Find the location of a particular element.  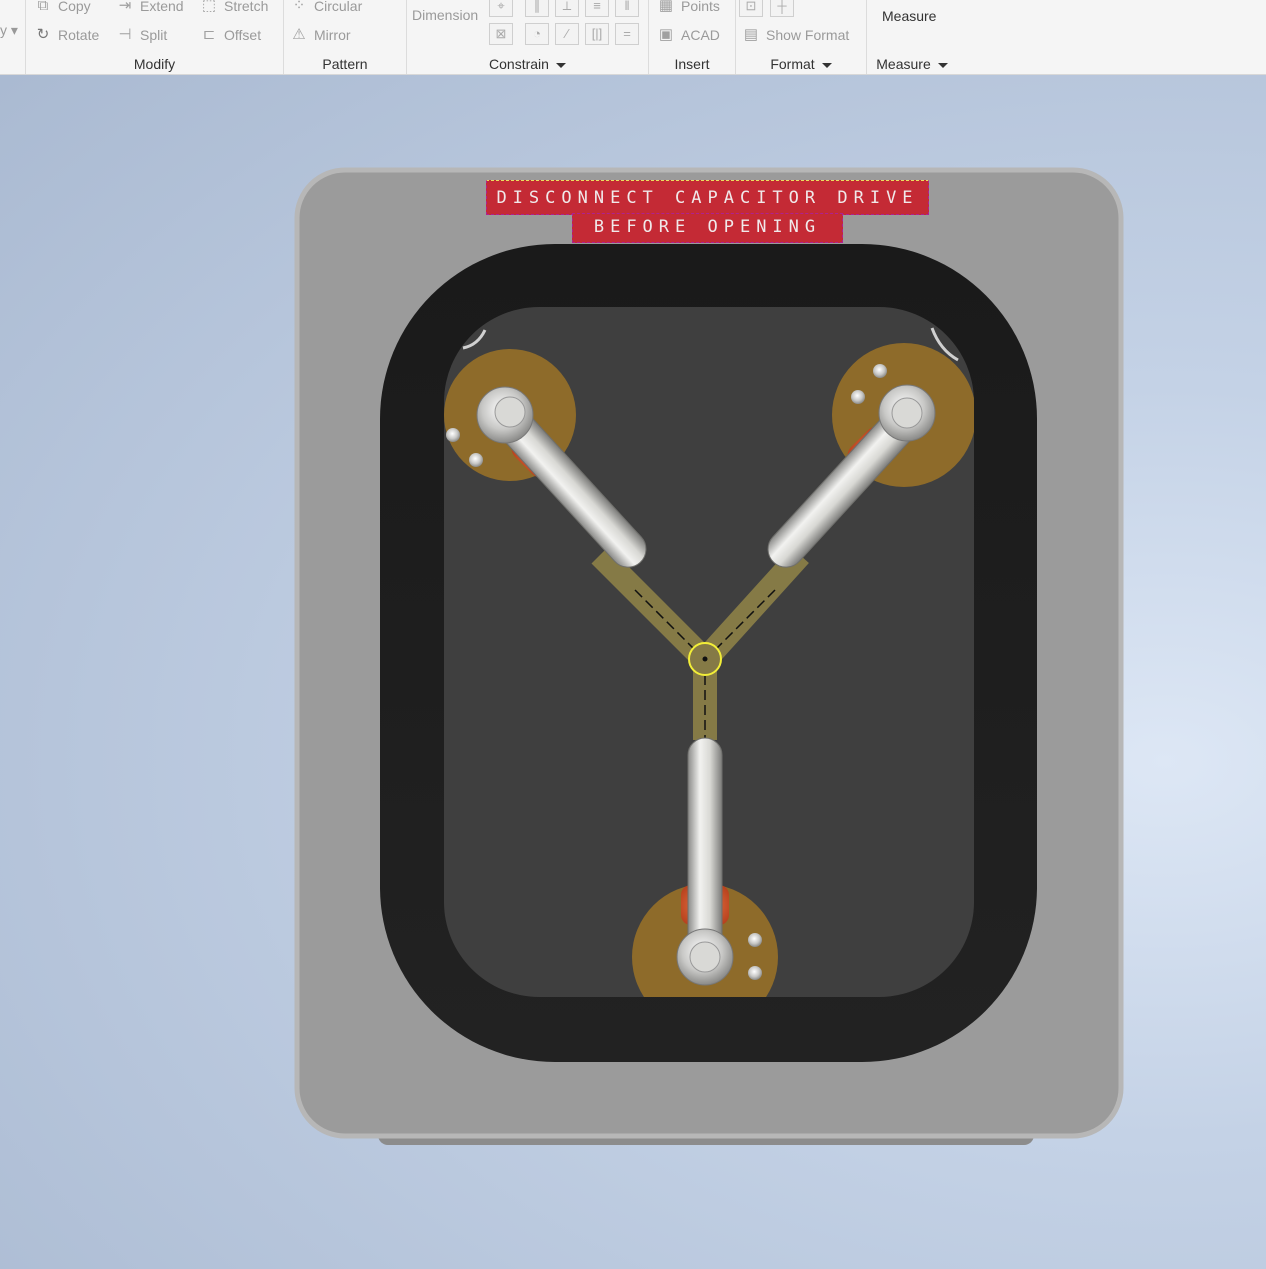

circular-pattern-button: ⁘ Circular is located at coordinates (326, 7).